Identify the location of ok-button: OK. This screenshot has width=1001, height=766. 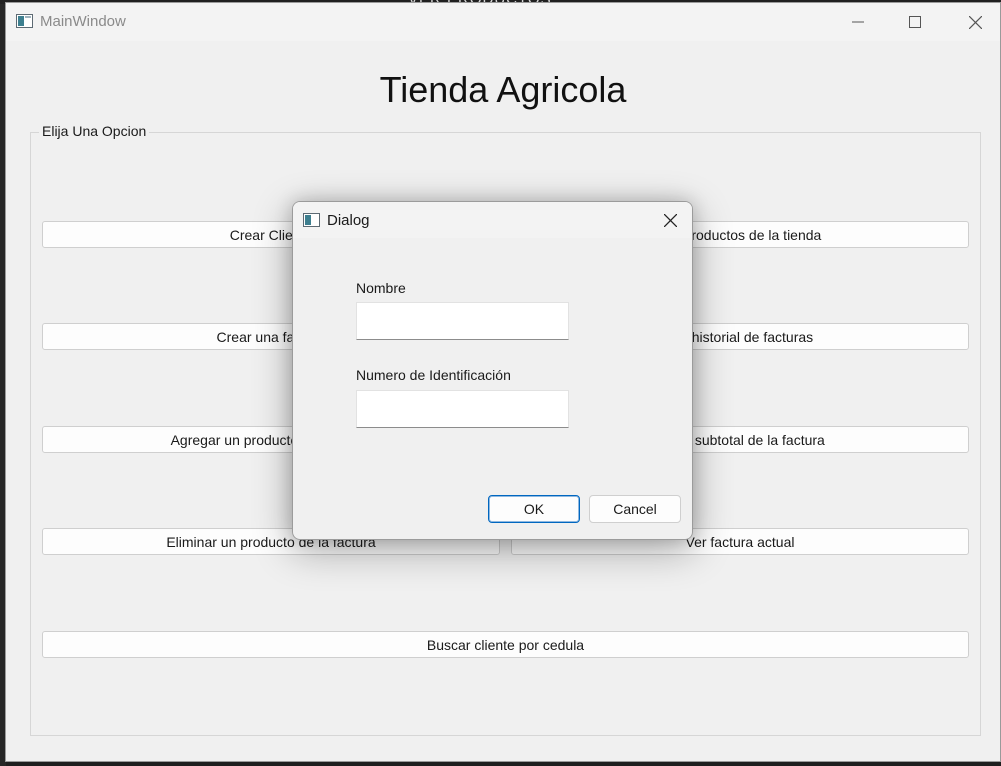
(534, 509).